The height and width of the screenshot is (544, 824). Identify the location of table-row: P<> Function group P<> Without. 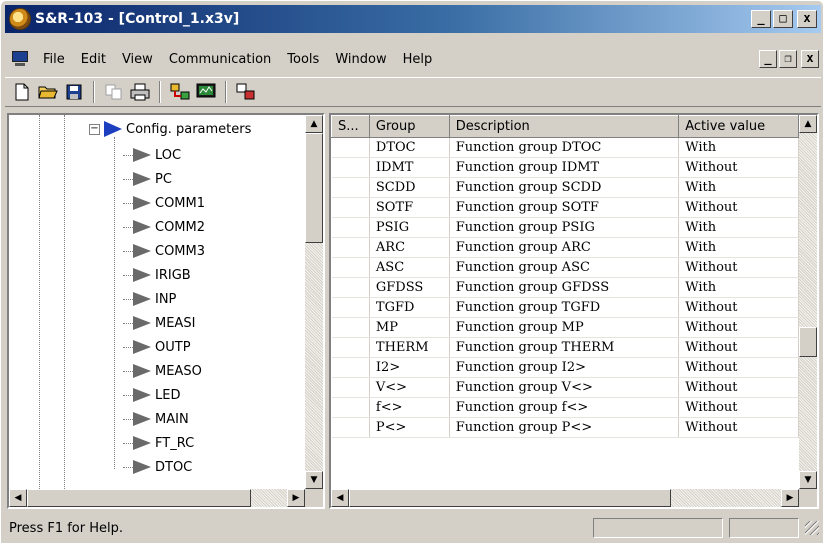
(565, 427).